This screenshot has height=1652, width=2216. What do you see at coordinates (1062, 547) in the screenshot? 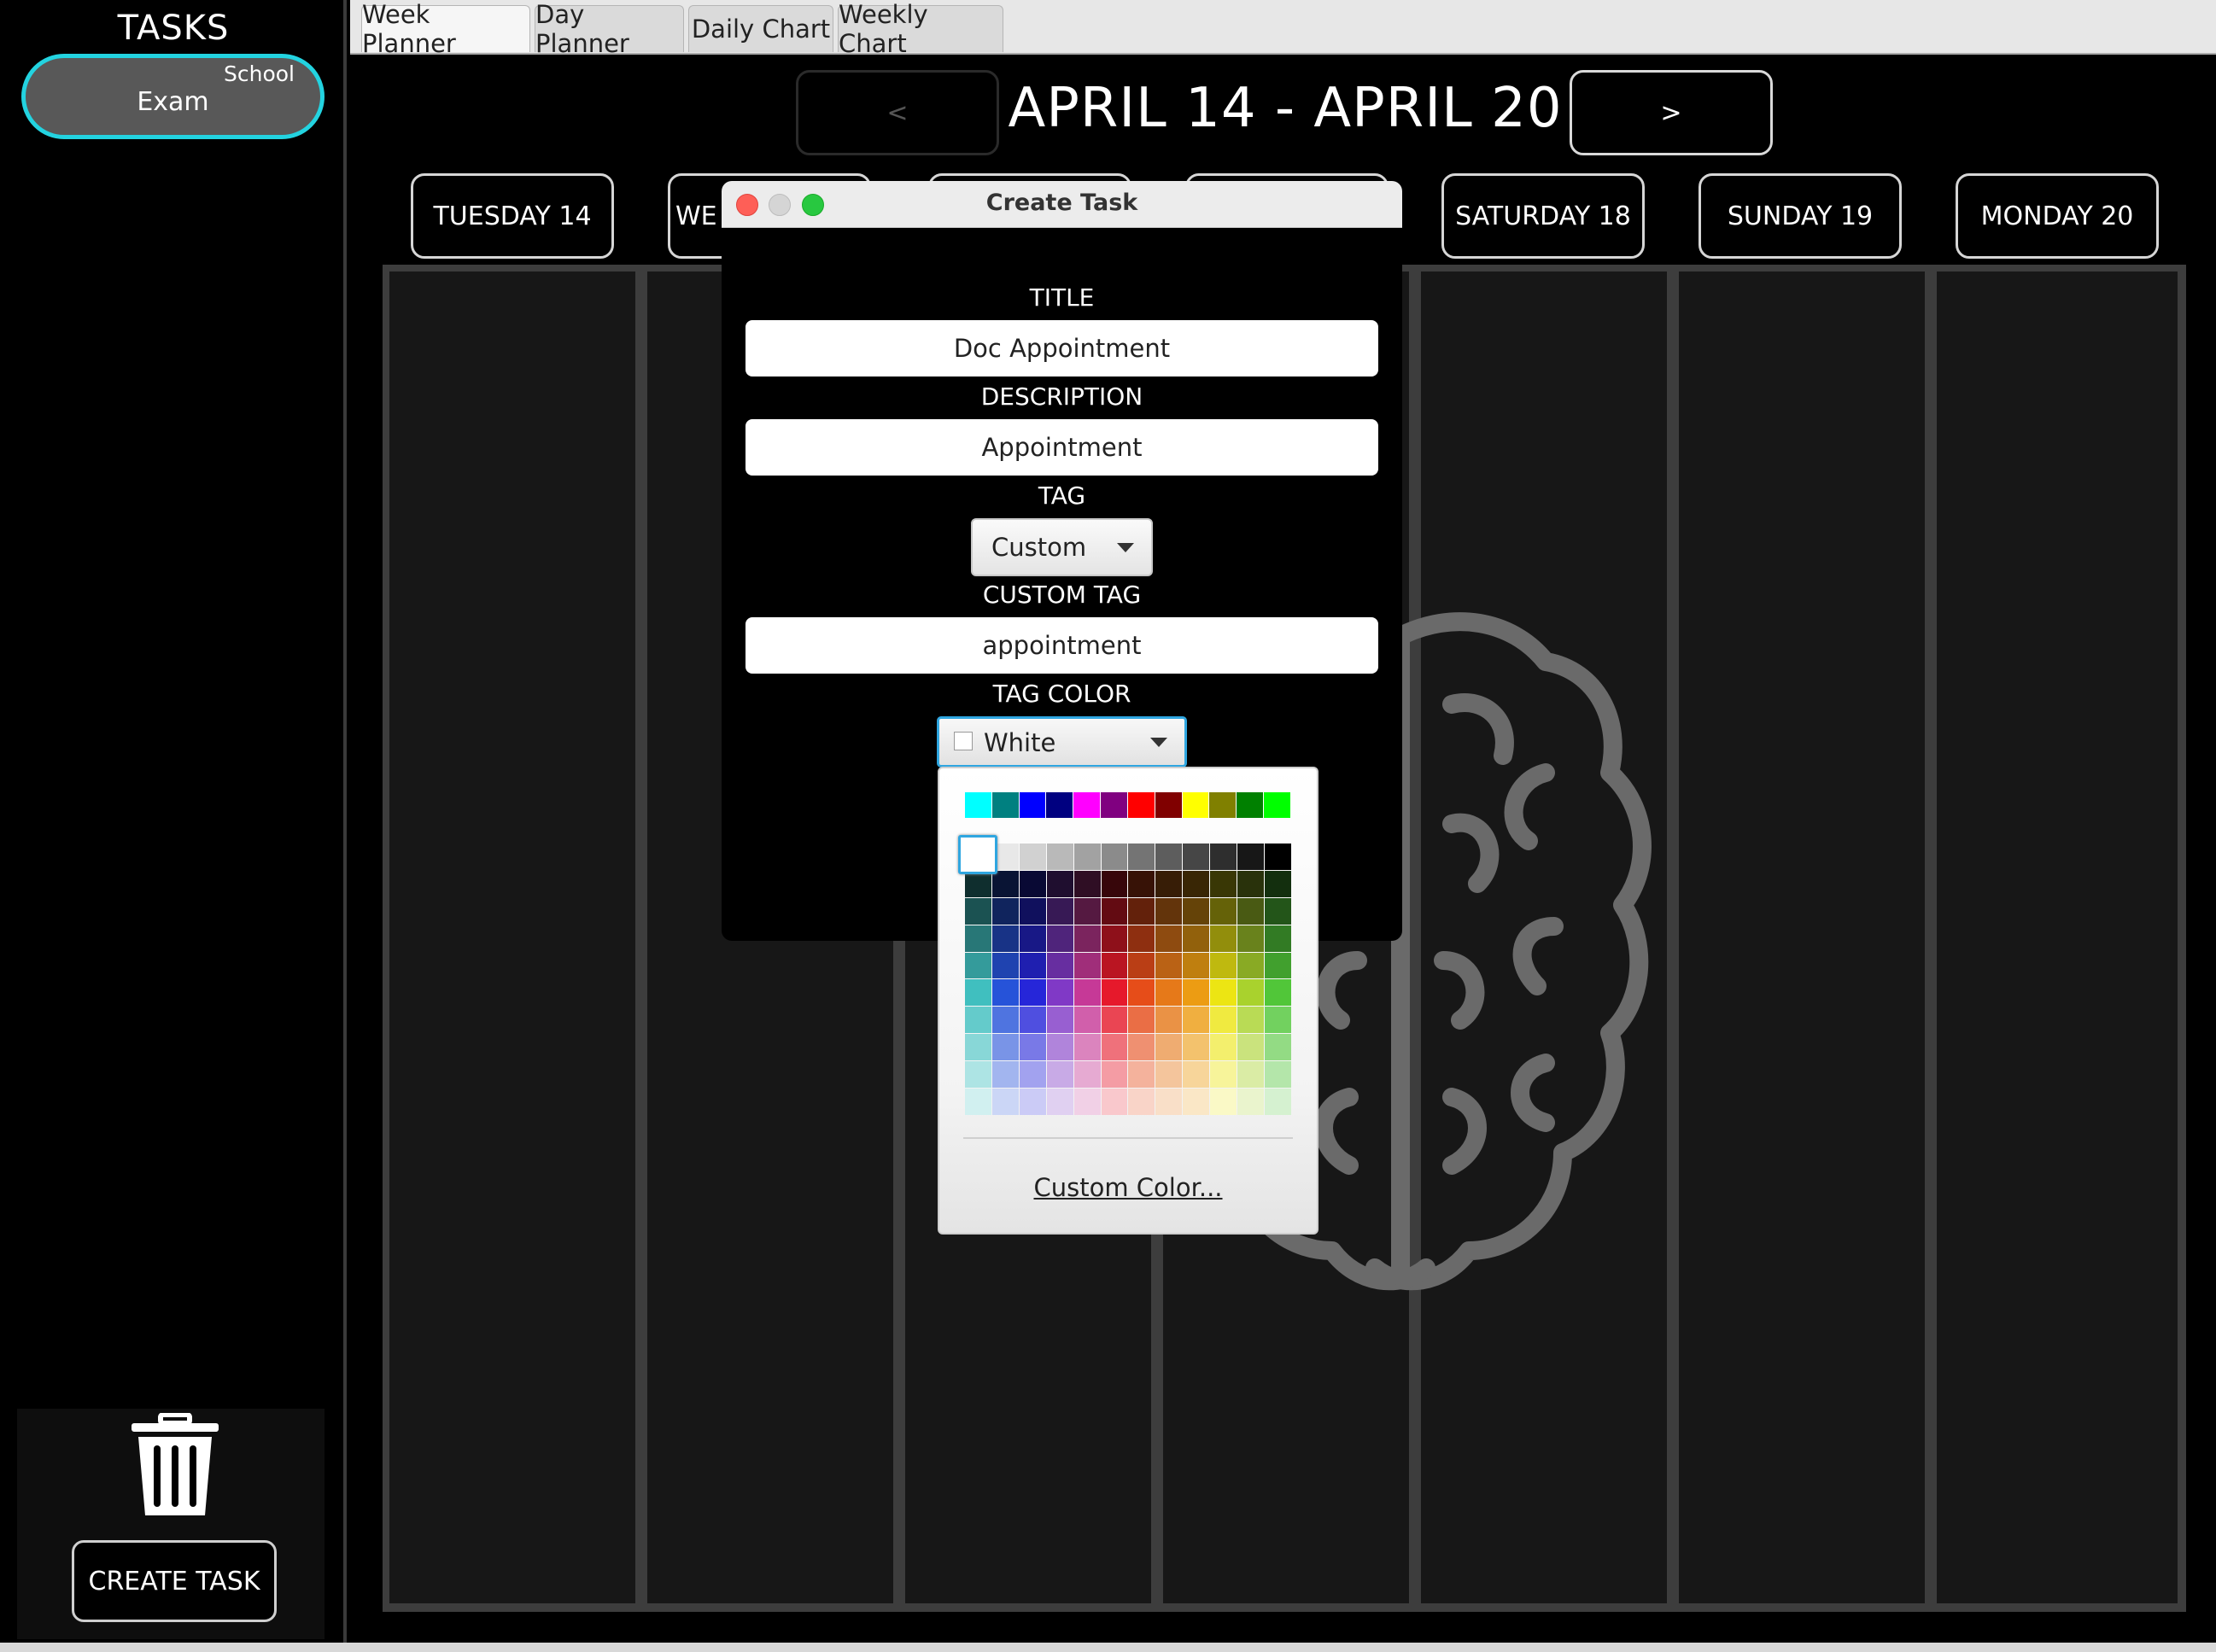
I see `tag-select: Custom` at bounding box center [1062, 547].